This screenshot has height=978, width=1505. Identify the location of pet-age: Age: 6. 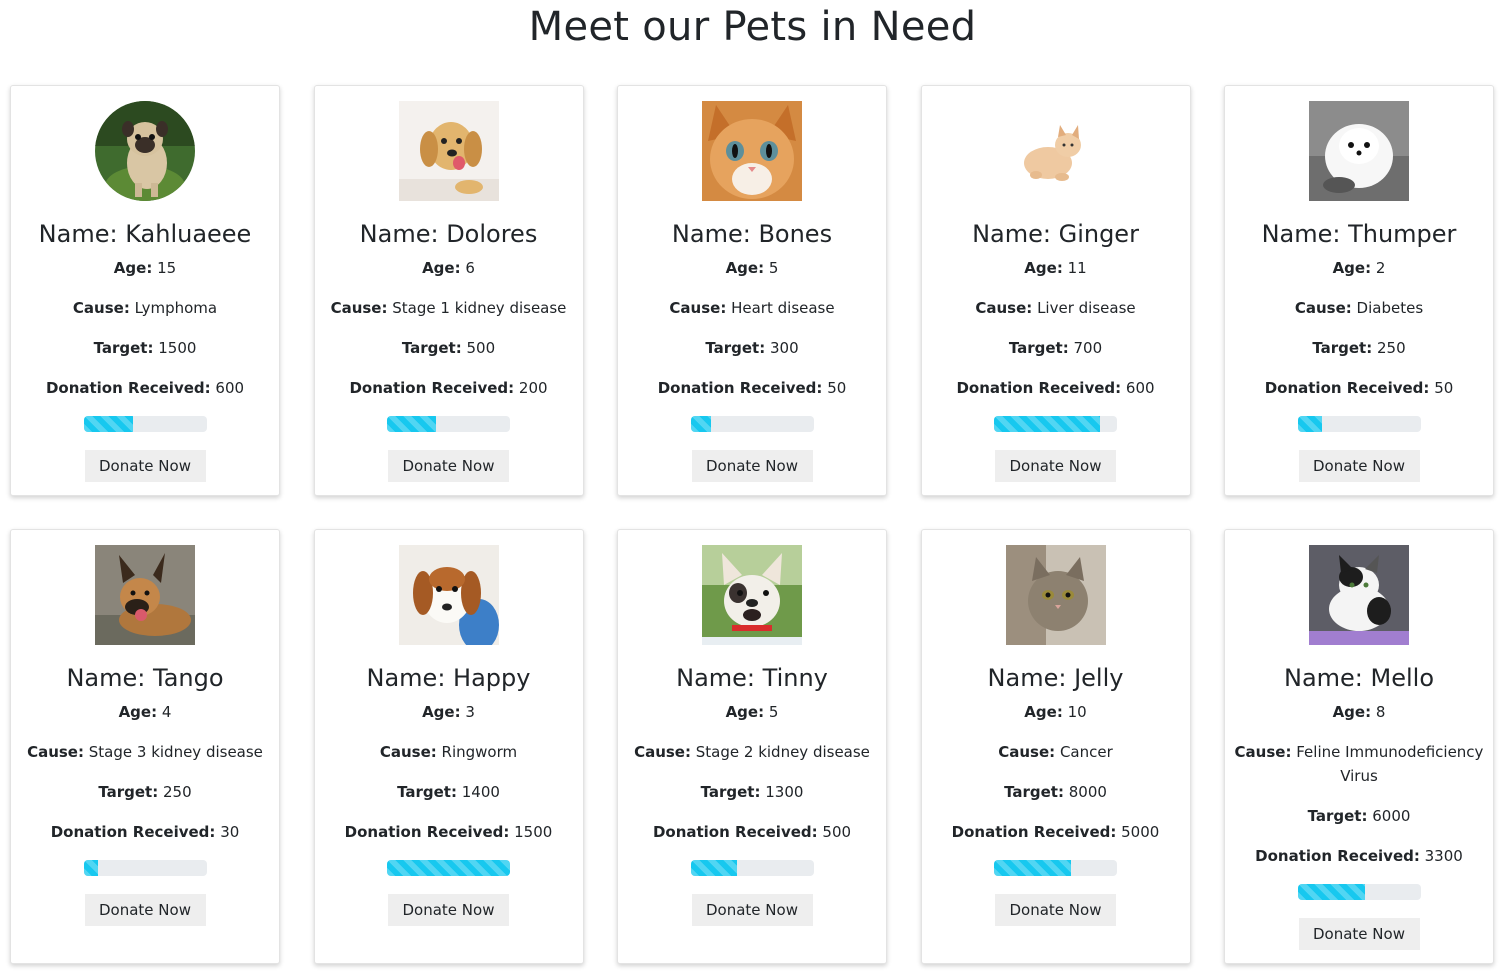
(448, 268).